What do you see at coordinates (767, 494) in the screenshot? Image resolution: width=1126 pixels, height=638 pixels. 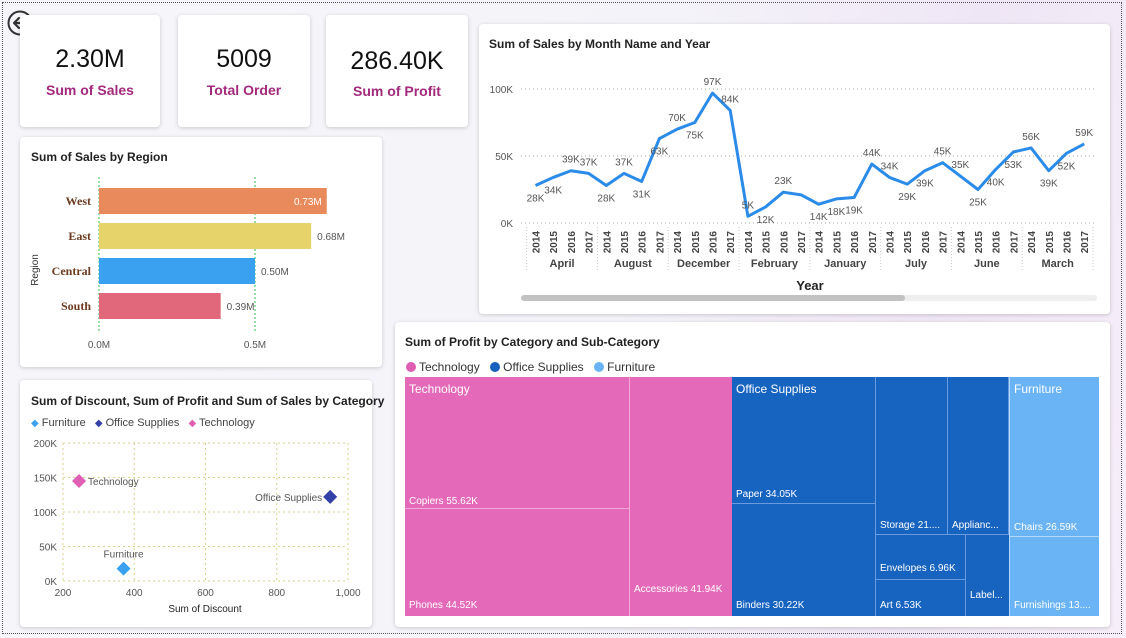 I see `cell-label: Paper 34.05K` at bounding box center [767, 494].